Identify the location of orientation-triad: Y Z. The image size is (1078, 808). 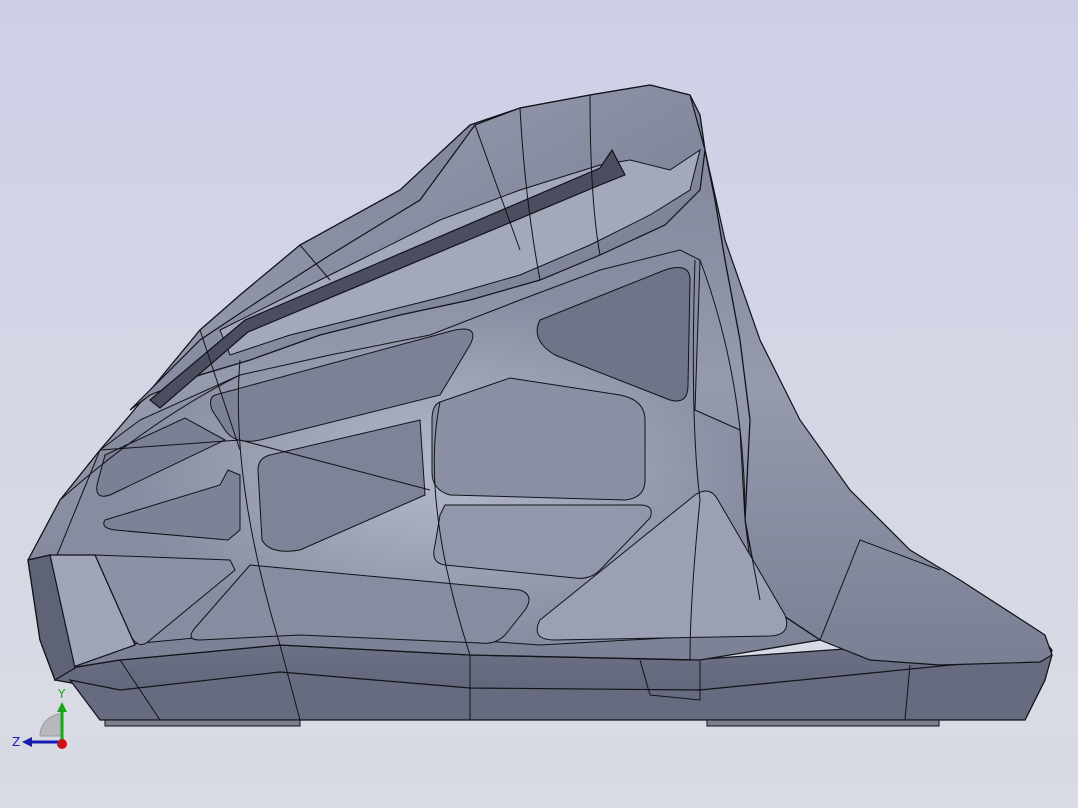
(45, 716).